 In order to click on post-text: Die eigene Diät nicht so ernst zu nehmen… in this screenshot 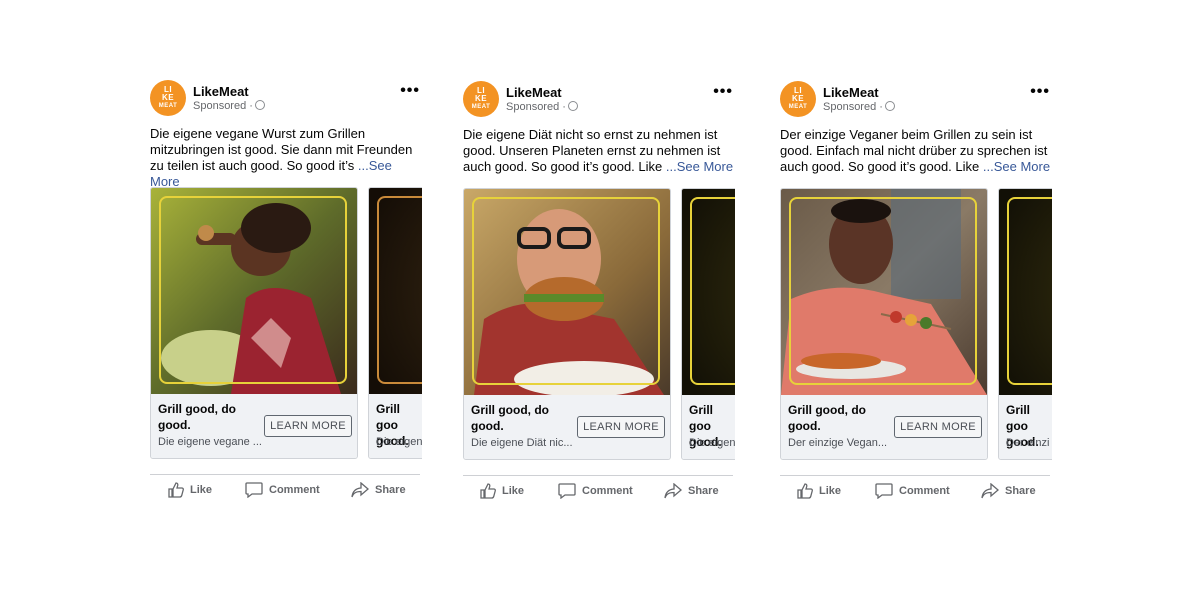, I will do `click(598, 150)`.